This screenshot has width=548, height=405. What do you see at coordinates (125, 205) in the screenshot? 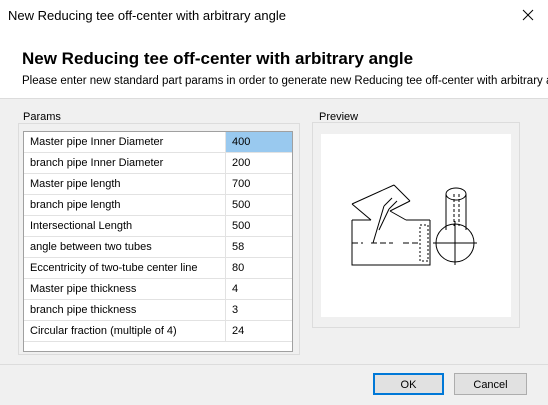
I see `param-name: branch pipe length` at bounding box center [125, 205].